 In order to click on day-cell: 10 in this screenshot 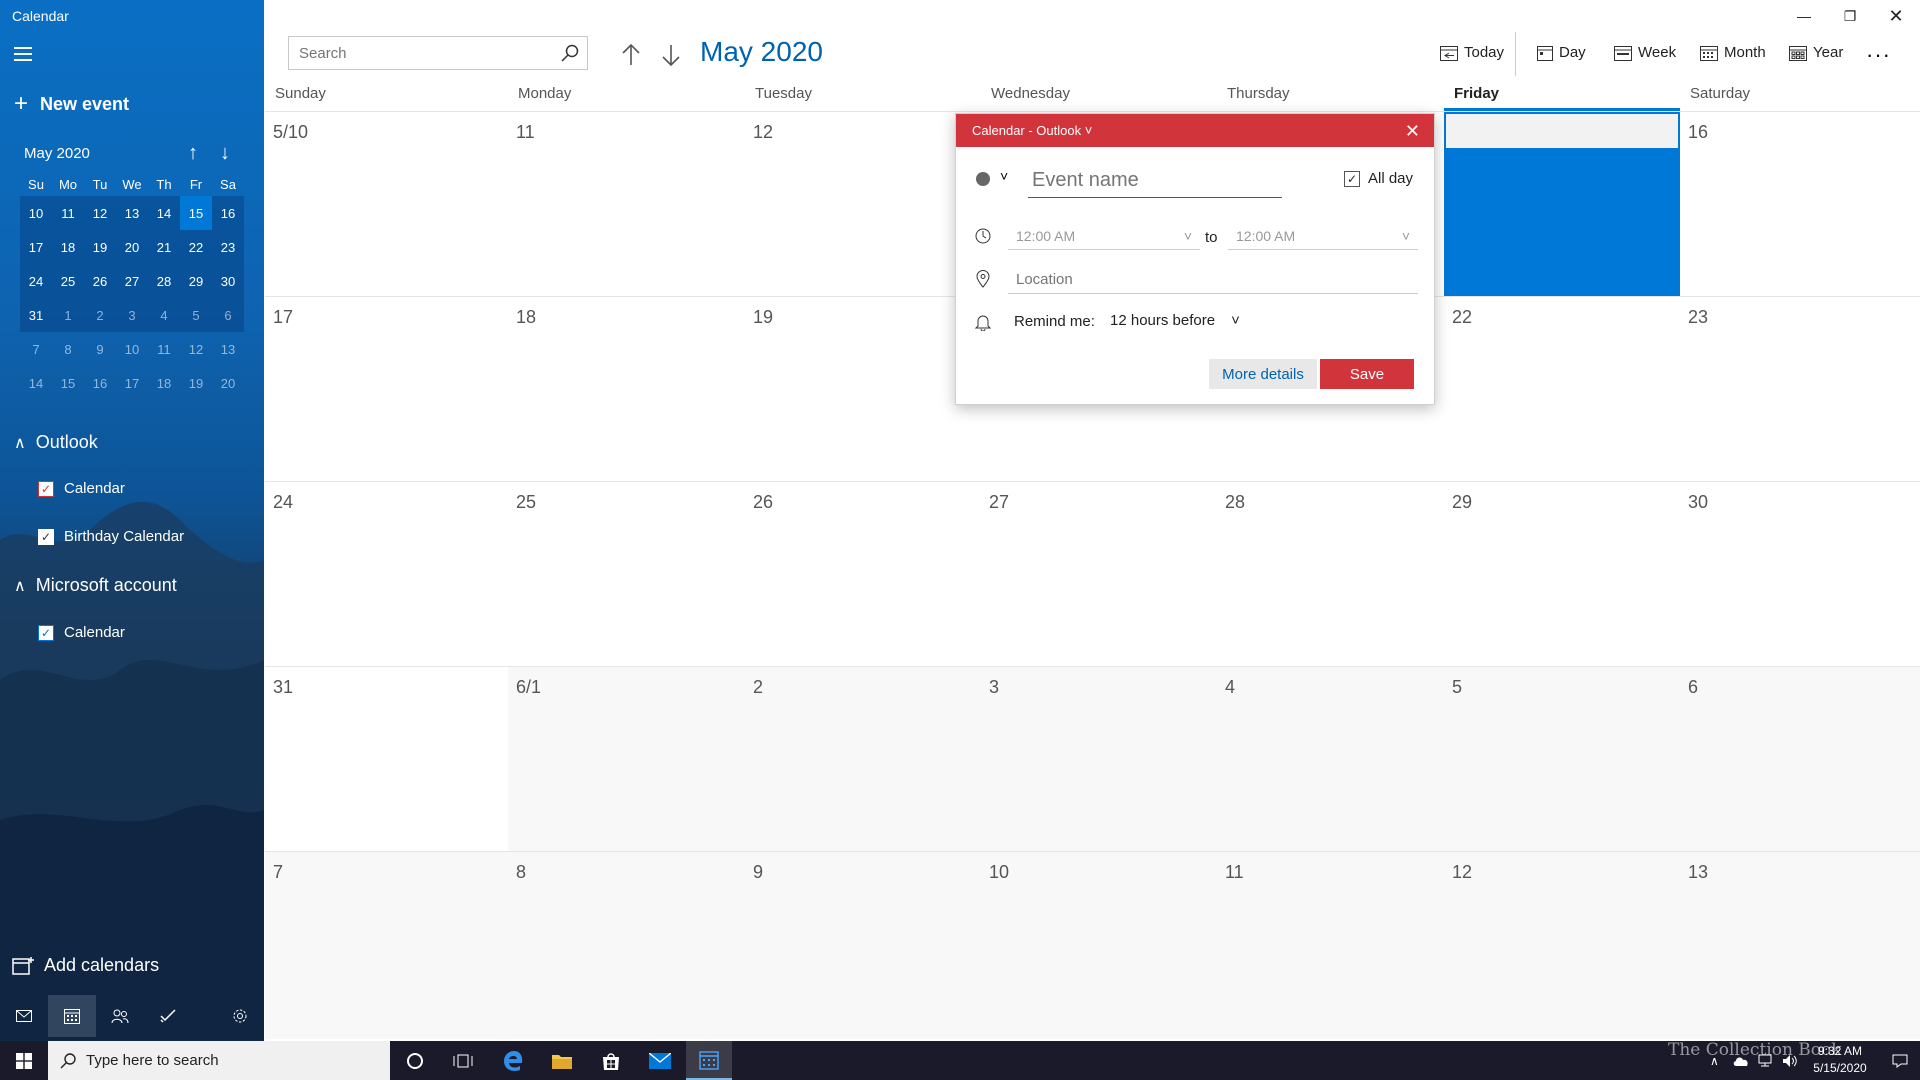, I will do `click(1099, 945)`.